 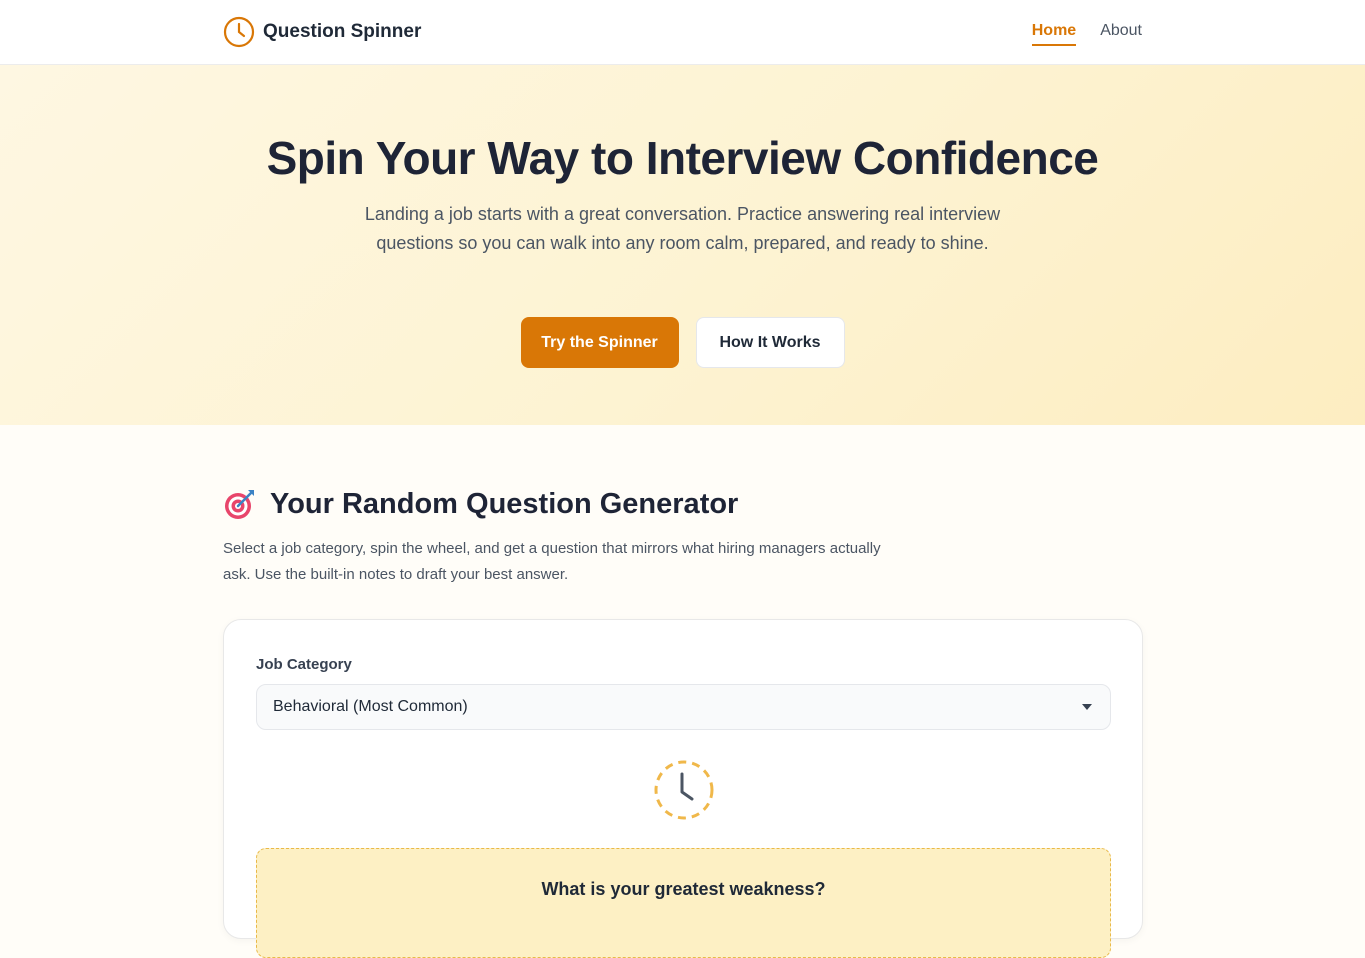 I want to click on nav-home-link: Home, so click(x=1054, y=34).